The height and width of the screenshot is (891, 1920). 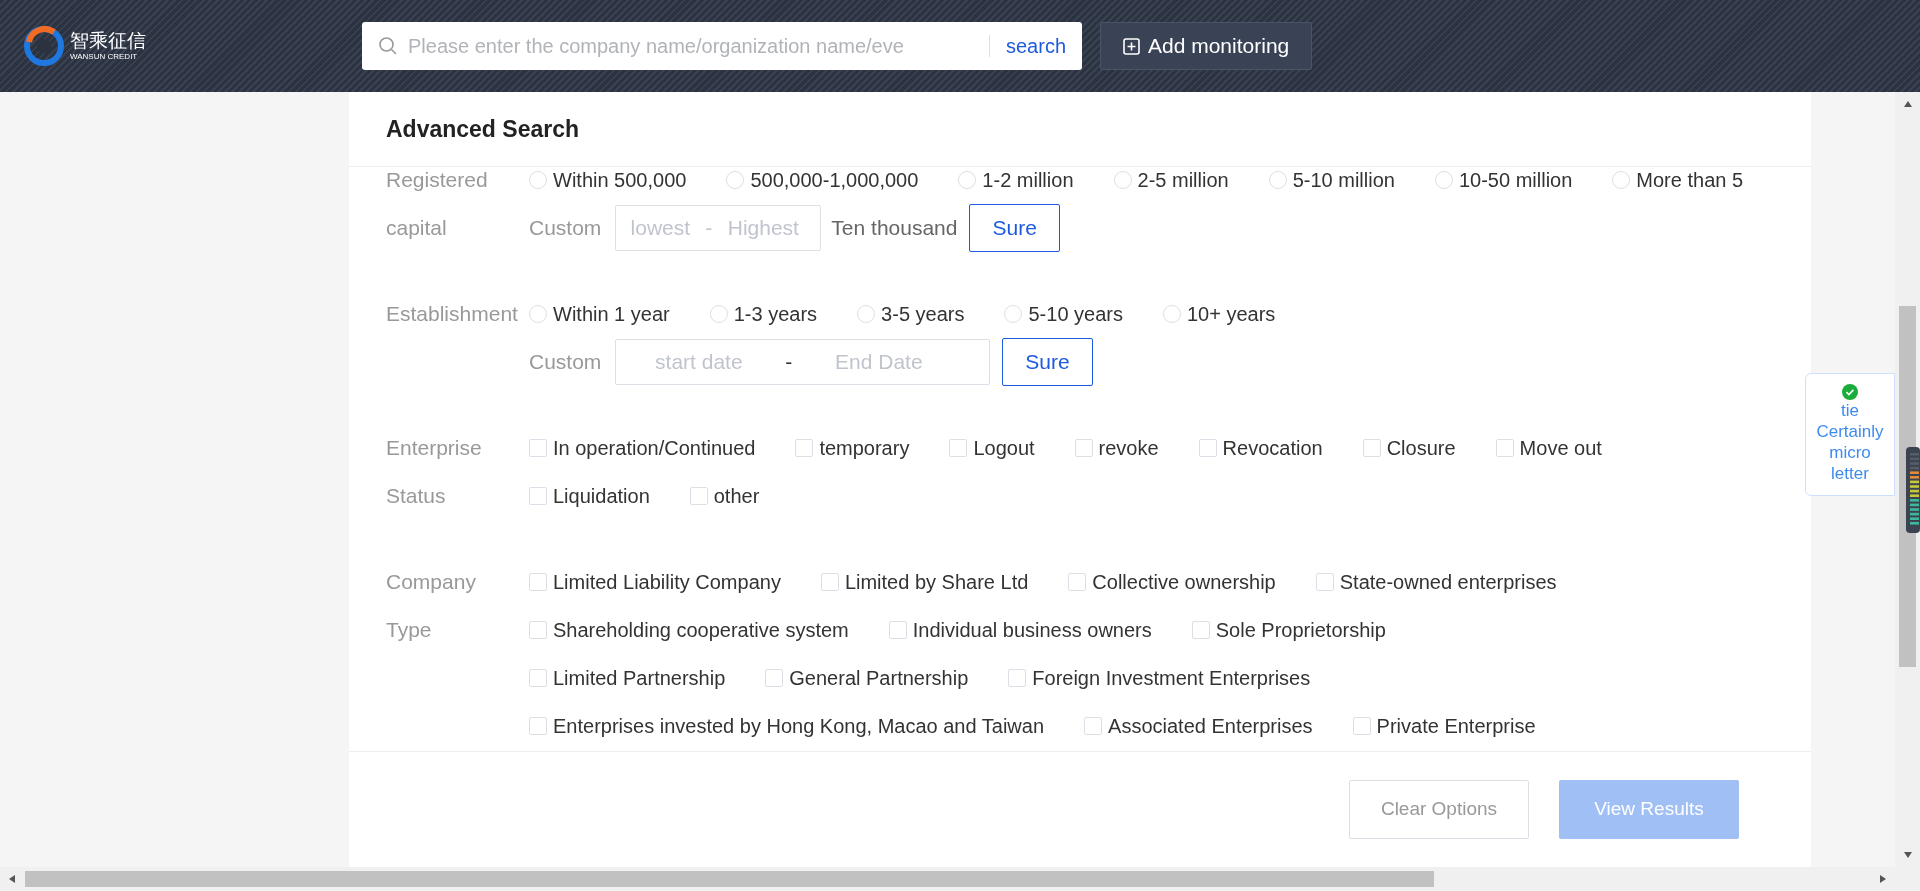 I want to click on side-widget: tie Certainly micro letter, so click(x=1850, y=434).